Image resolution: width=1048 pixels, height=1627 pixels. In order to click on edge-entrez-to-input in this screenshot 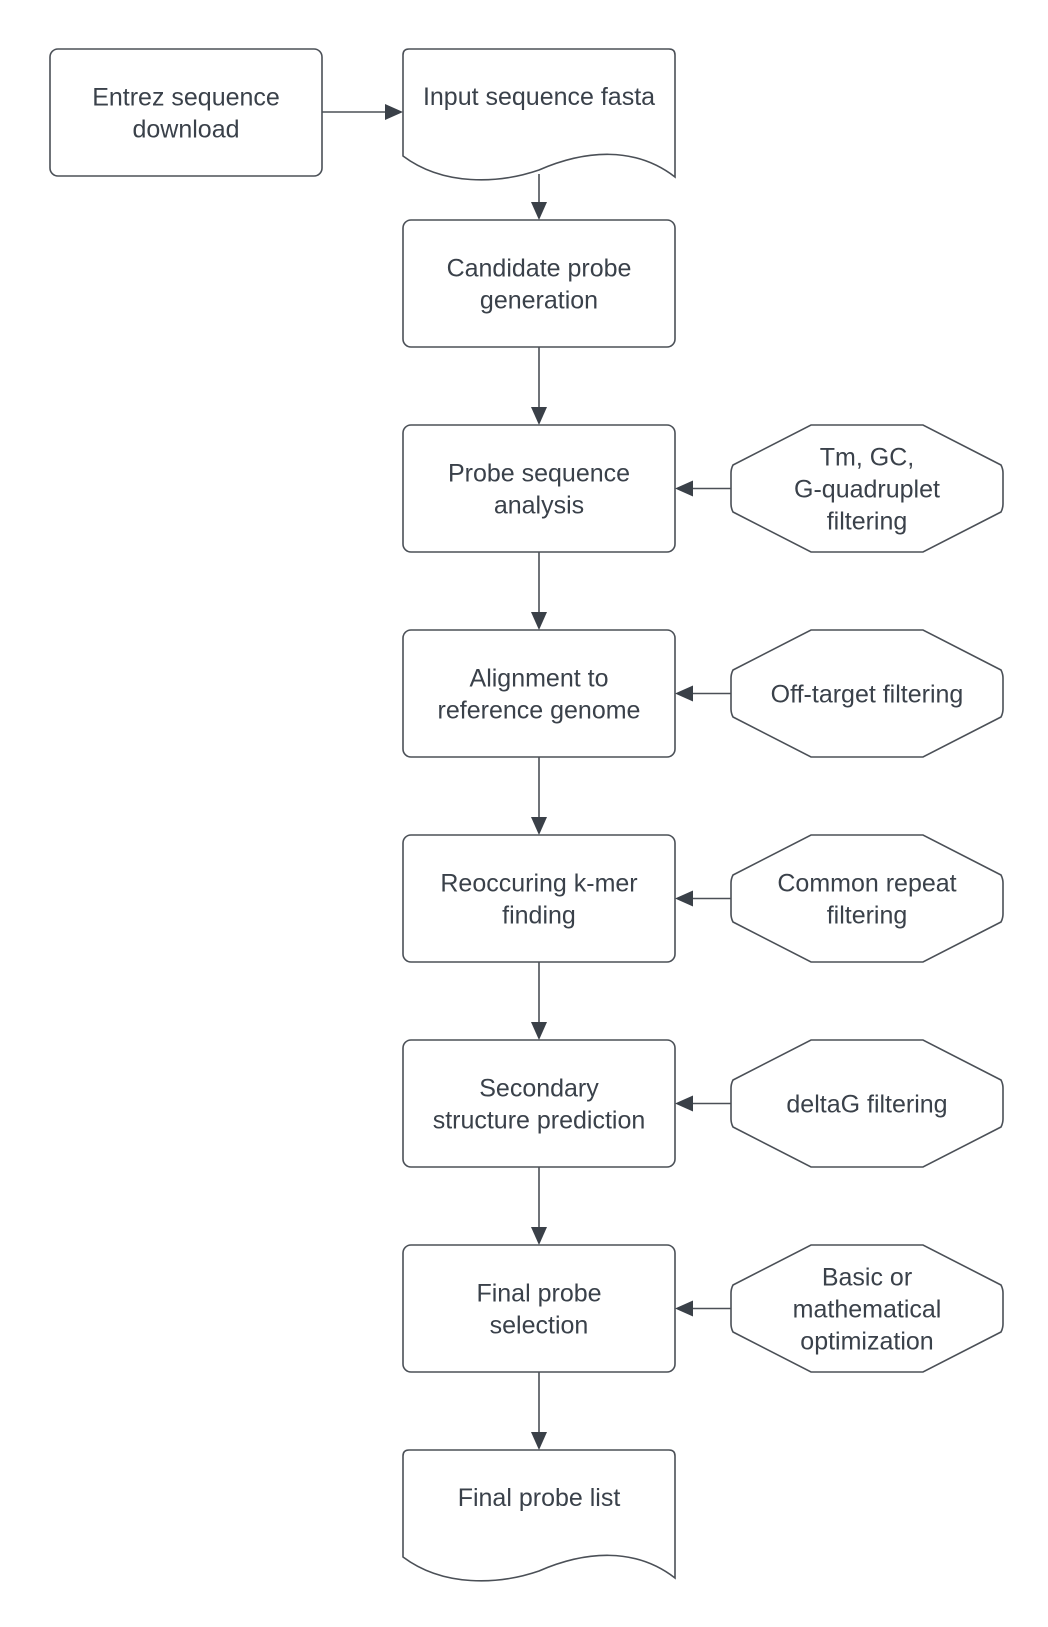, I will do `click(362, 112)`.